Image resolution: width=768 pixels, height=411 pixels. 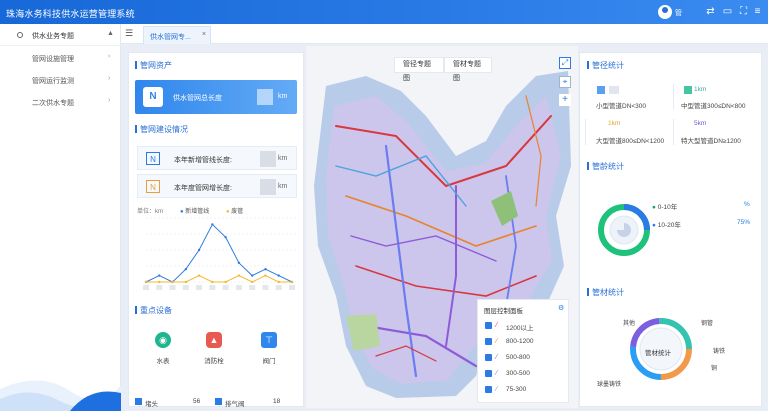 What do you see at coordinates (621, 106) in the screenshot?
I see `diameter-small-label: 小型管道DN<300` at bounding box center [621, 106].